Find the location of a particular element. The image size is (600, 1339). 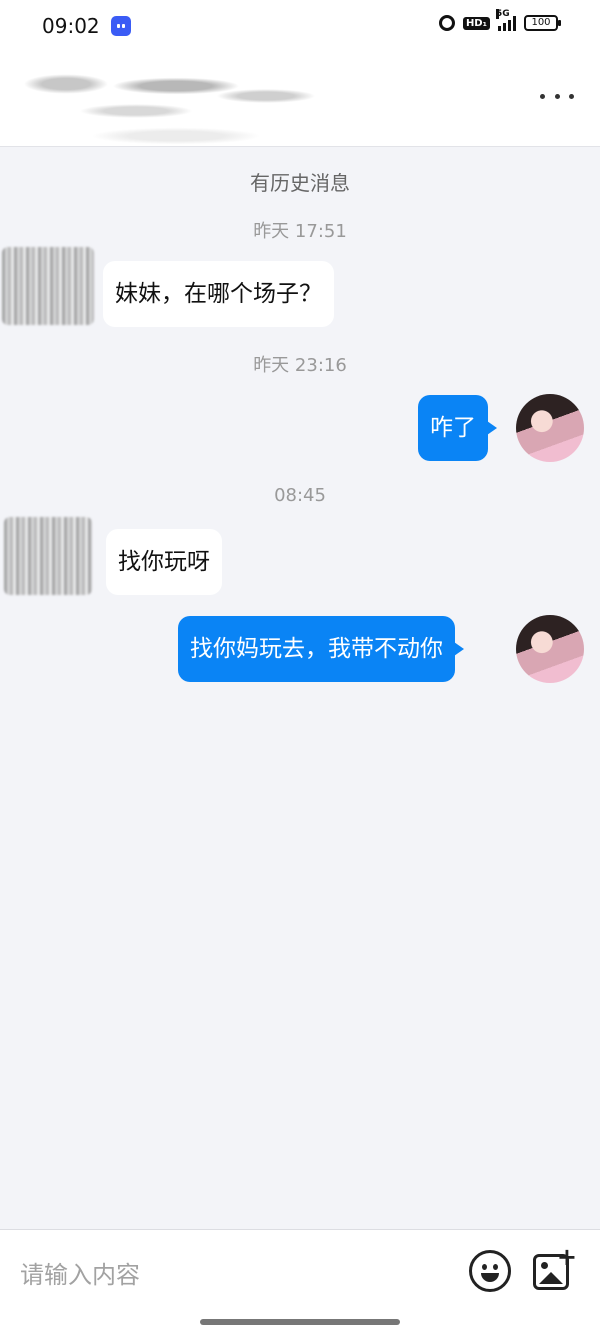

status-time: 09:02 is located at coordinates (71, 26).